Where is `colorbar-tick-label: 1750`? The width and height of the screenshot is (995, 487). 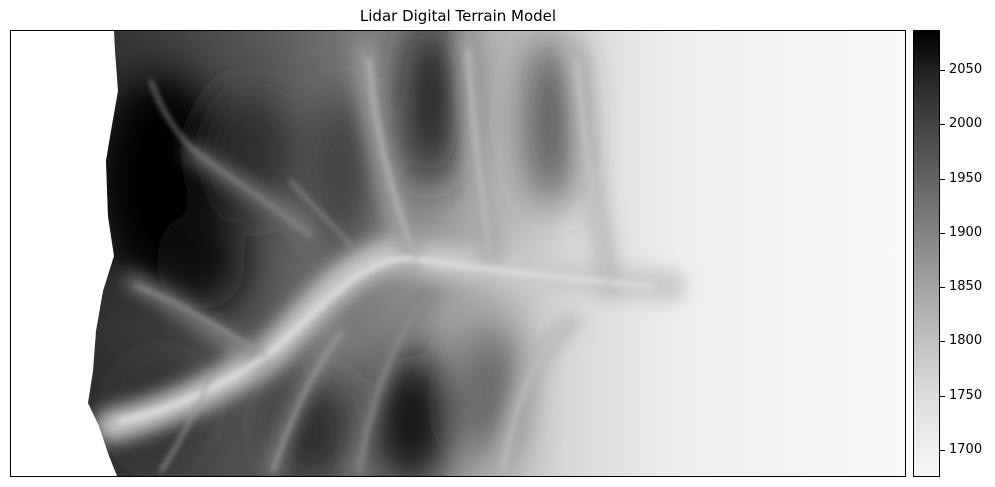
colorbar-tick-label: 1750 is located at coordinates (966, 395).